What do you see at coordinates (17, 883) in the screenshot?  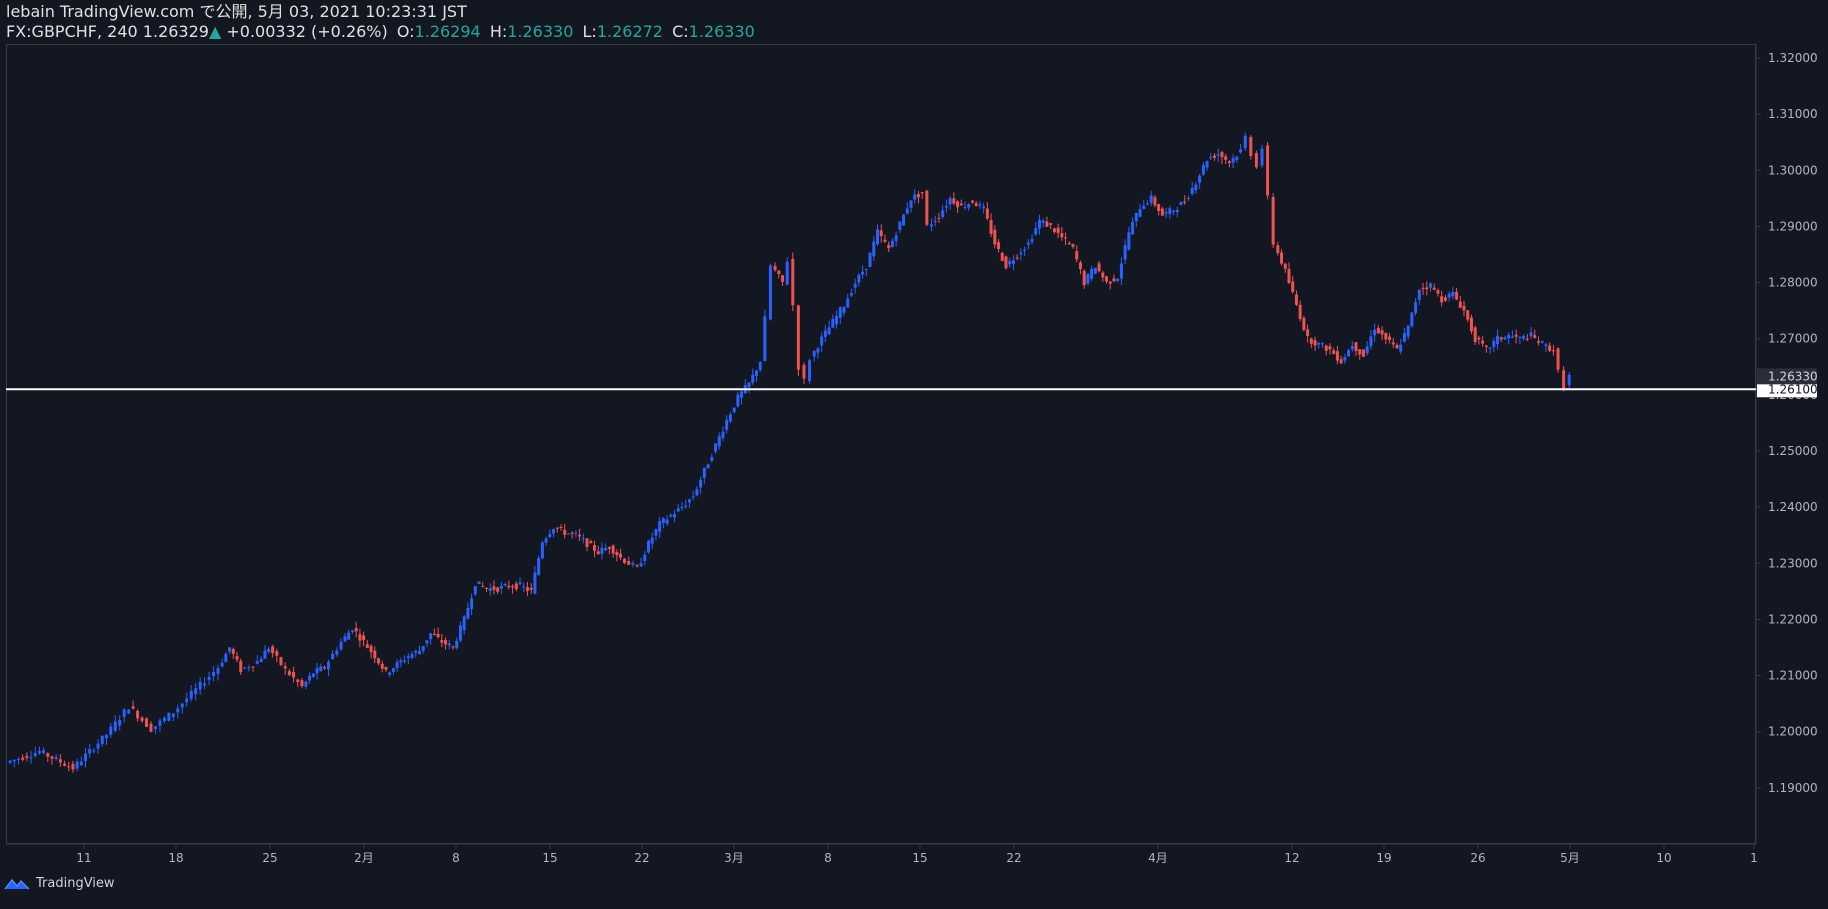 I see `tradingview-logo-icon` at bounding box center [17, 883].